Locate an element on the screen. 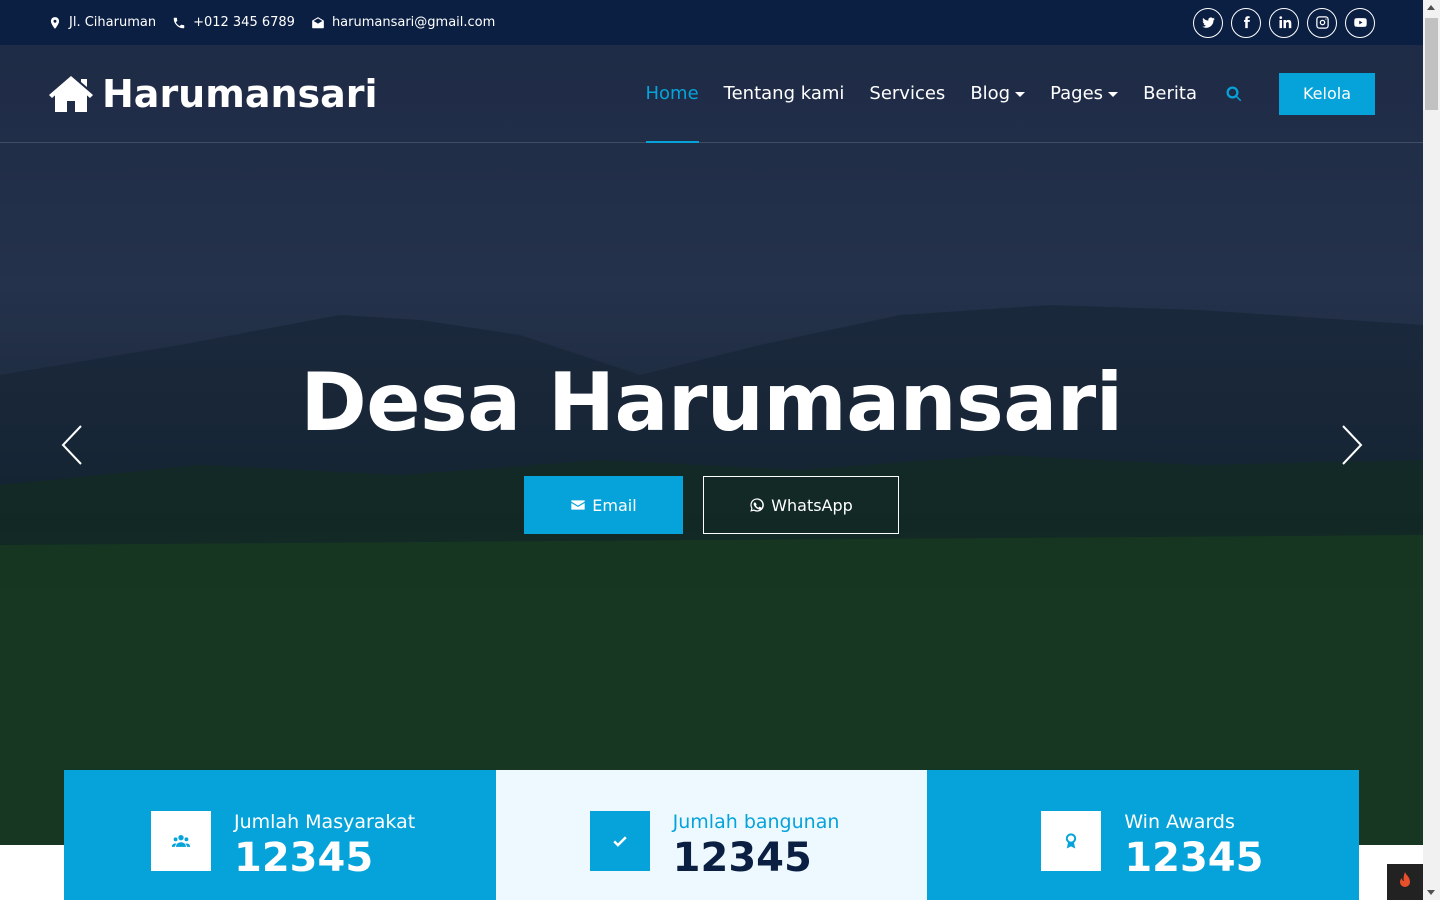  carousel-prev-button is located at coordinates (72, 445).